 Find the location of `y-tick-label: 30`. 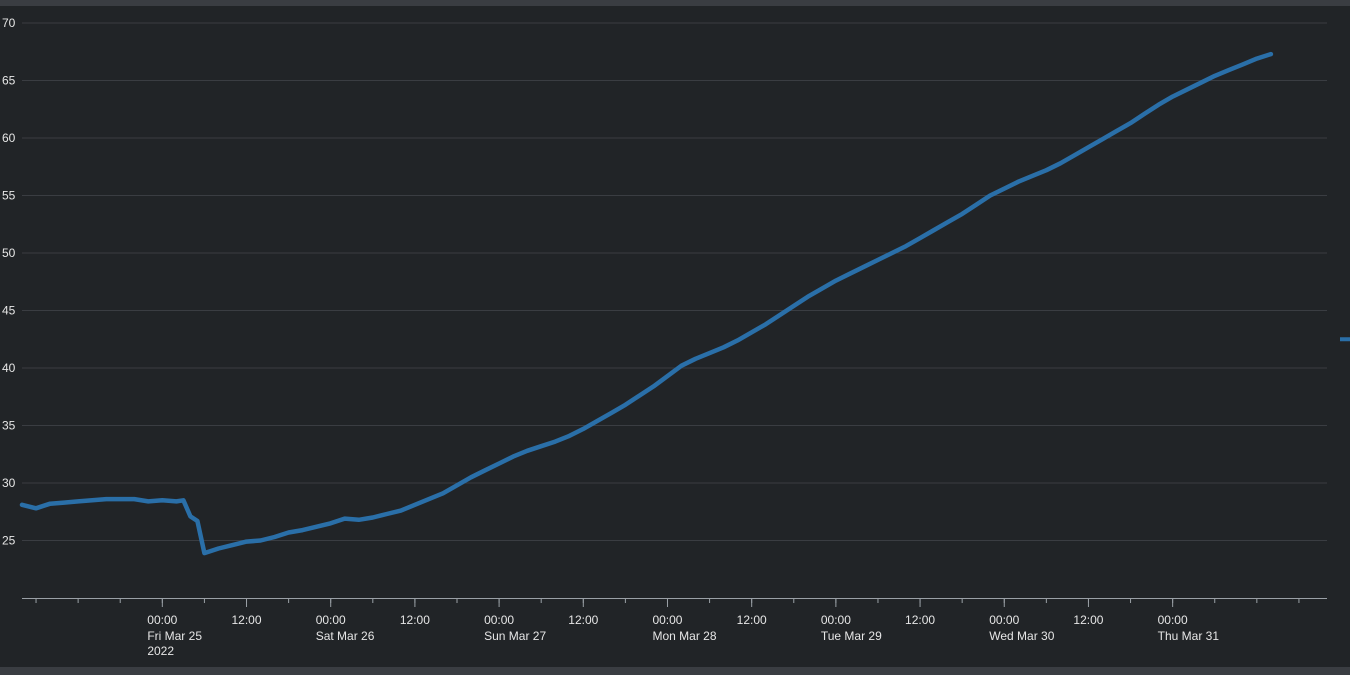

y-tick-label: 30 is located at coordinates (9, 483).